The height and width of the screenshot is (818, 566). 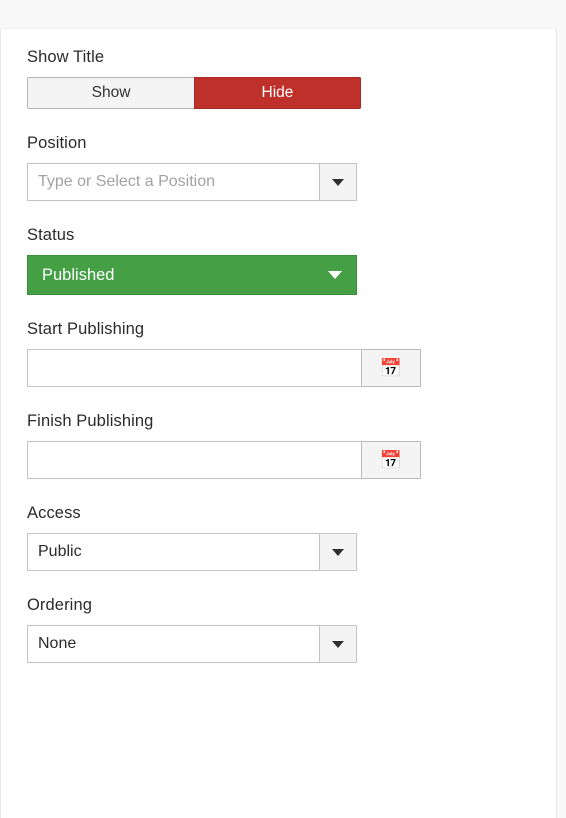 I want to click on label-finish-publishing: Finish Publishing, so click(x=90, y=421).